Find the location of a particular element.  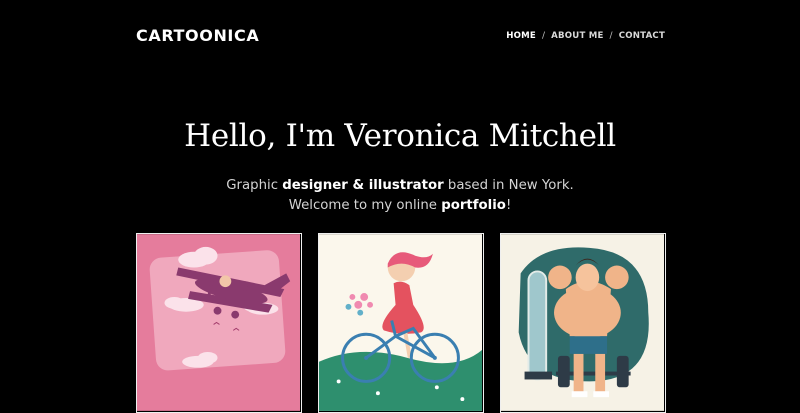

nav-about-me: ABOUT ME is located at coordinates (577, 36).